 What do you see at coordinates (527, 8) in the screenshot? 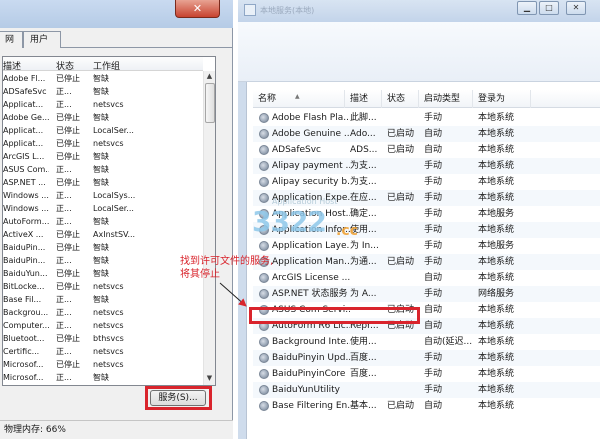
I see `minimize-button: ▁` at bounding box center [527, 8].